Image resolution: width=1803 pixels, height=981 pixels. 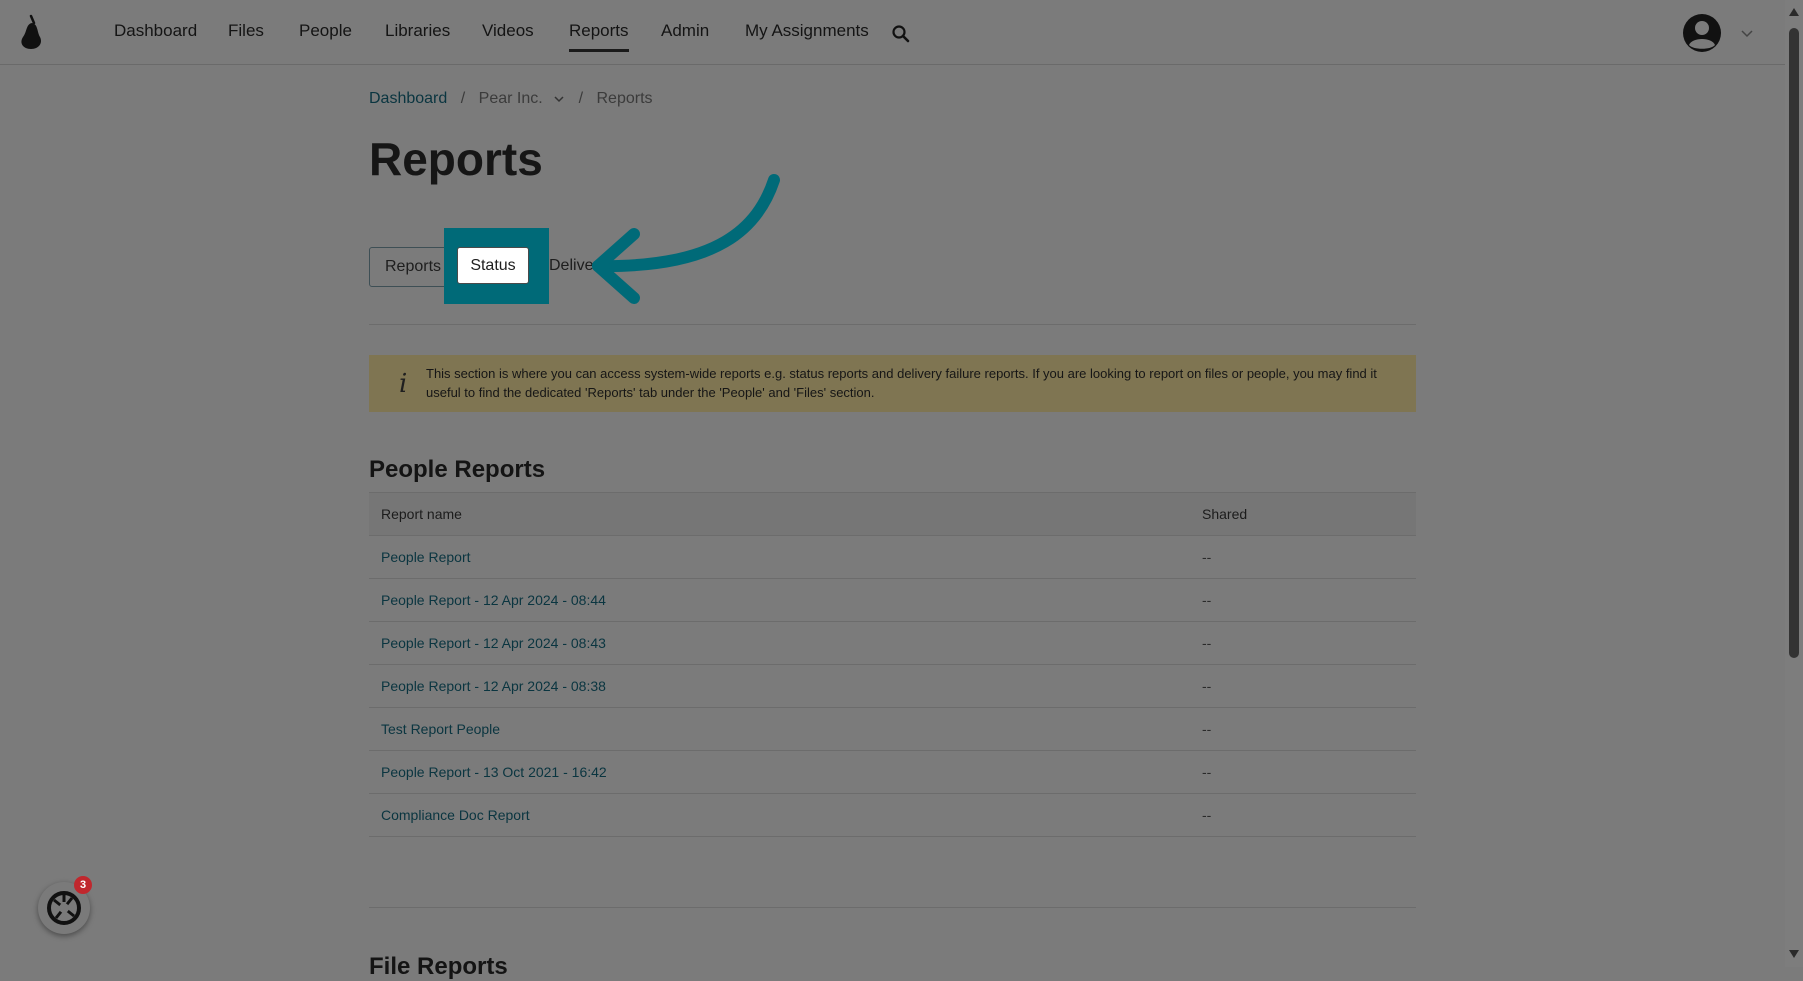 I want to click on nav-people: People, so click(x=325, y=31).